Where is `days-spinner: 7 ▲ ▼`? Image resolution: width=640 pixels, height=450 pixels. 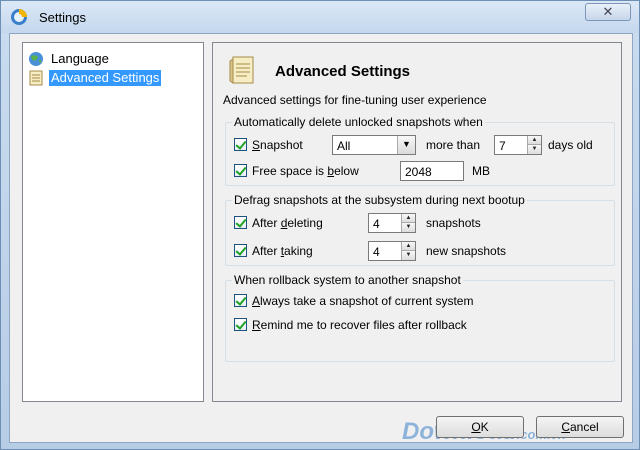
days-spinner: 7 ▲ ▼ is located at coordinates (518, 145).